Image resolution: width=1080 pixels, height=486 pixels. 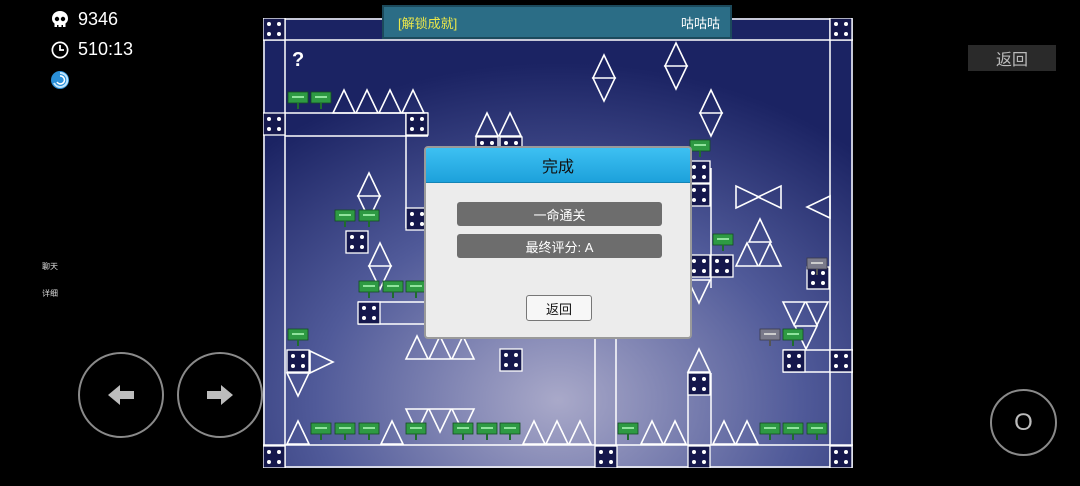 I want to click on dialog-return-button: 返回, so click(x=559, y=308).